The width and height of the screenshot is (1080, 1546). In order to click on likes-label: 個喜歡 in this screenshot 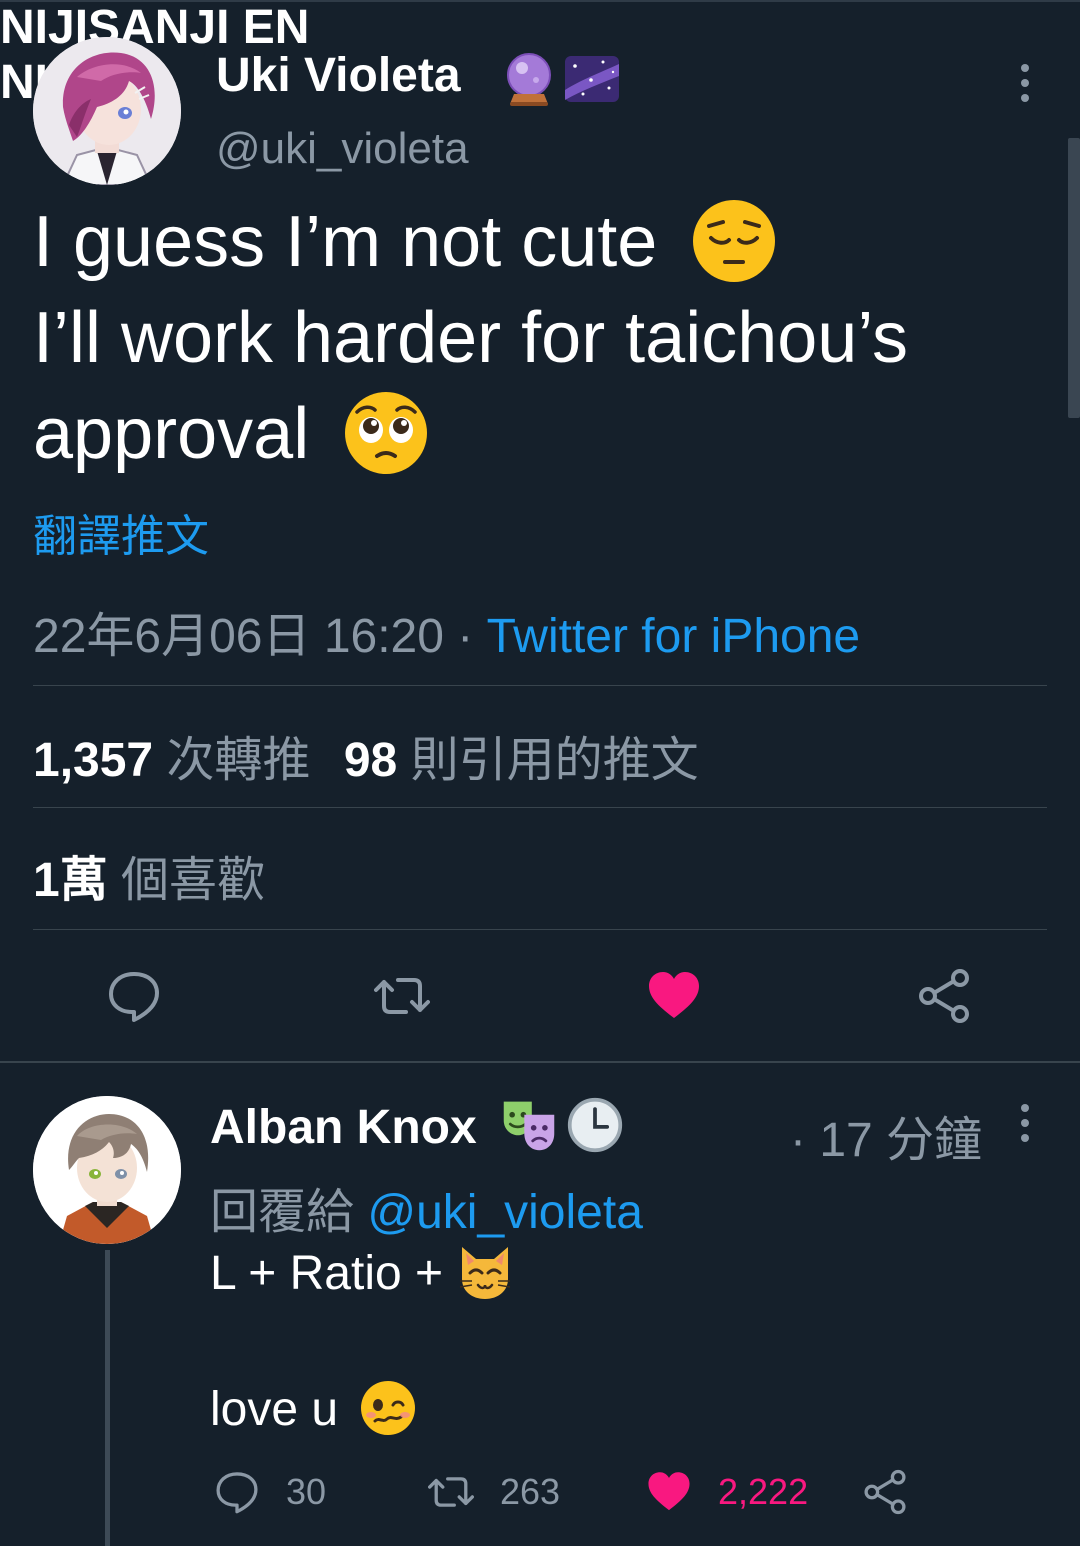, I will do `click(193, 880)`.